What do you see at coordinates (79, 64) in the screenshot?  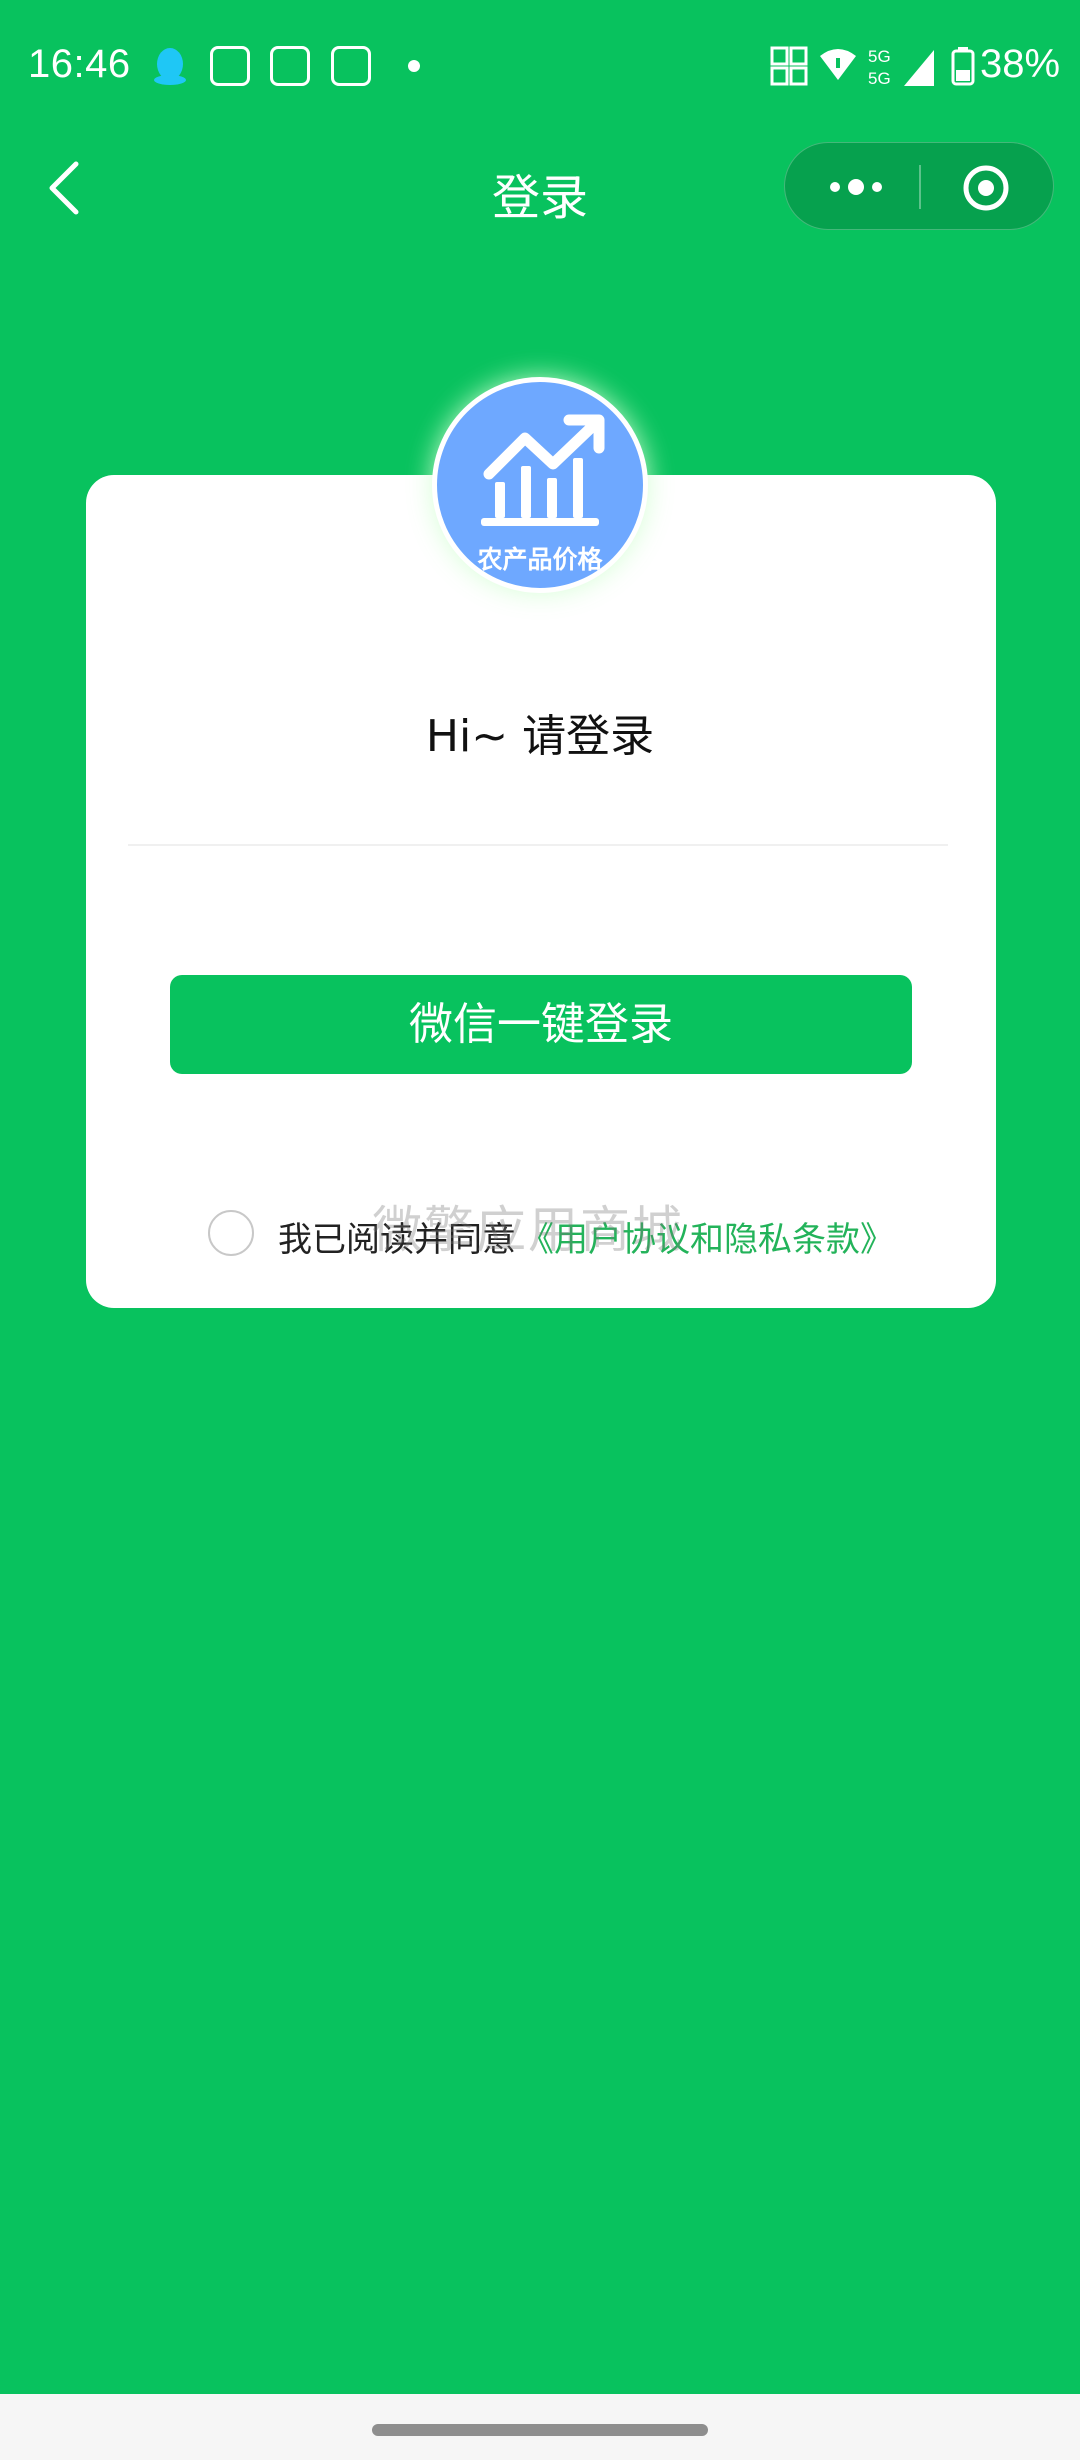 I see `status-time: 16:46` at bounding box center [79, 64].